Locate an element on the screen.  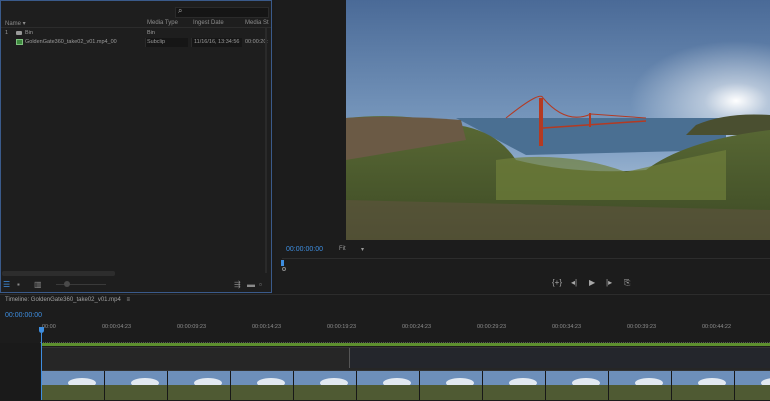
ruler-tick-label: 00:00:34:23 is located at coordinates (567, 327).